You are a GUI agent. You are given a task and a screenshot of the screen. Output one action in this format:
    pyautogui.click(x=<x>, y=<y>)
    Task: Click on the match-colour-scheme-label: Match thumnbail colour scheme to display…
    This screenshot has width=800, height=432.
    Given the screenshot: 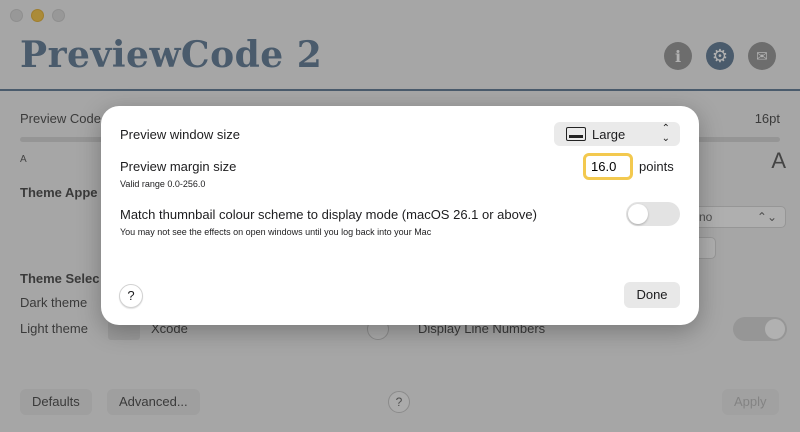 What is the action you would take?
    pyautogui.click(x=328, y=214)
    